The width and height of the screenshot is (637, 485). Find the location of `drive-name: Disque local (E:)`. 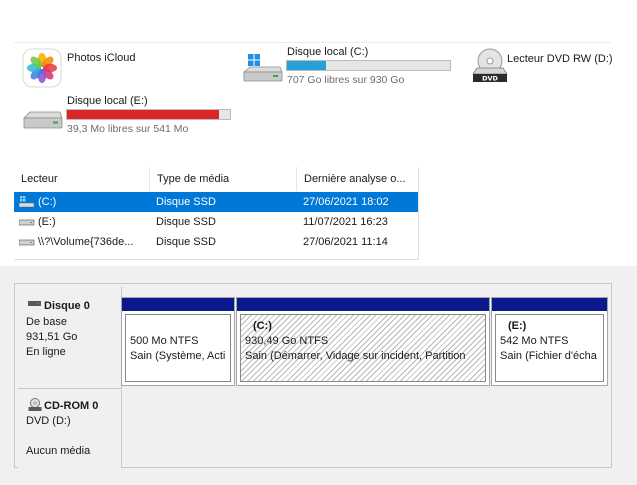

drive-name: Disque local (E:) is located at coordinates (107, 101).